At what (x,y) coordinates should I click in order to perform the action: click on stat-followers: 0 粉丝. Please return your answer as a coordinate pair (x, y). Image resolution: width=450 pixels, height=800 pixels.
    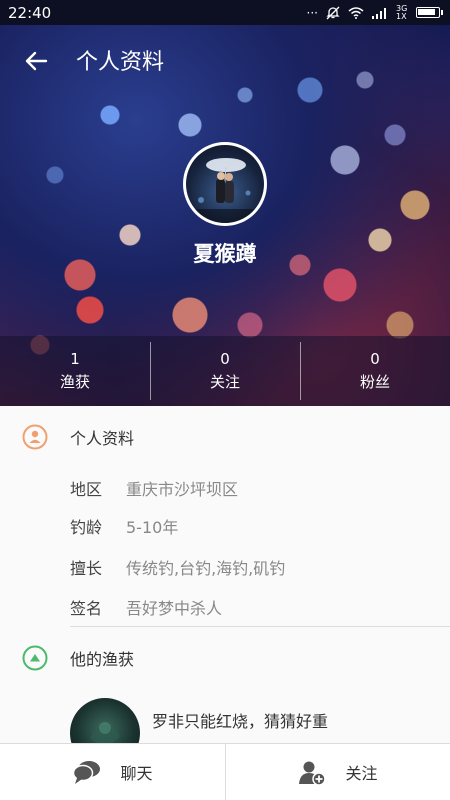
    Looking at the image, I should click on (375, 371).